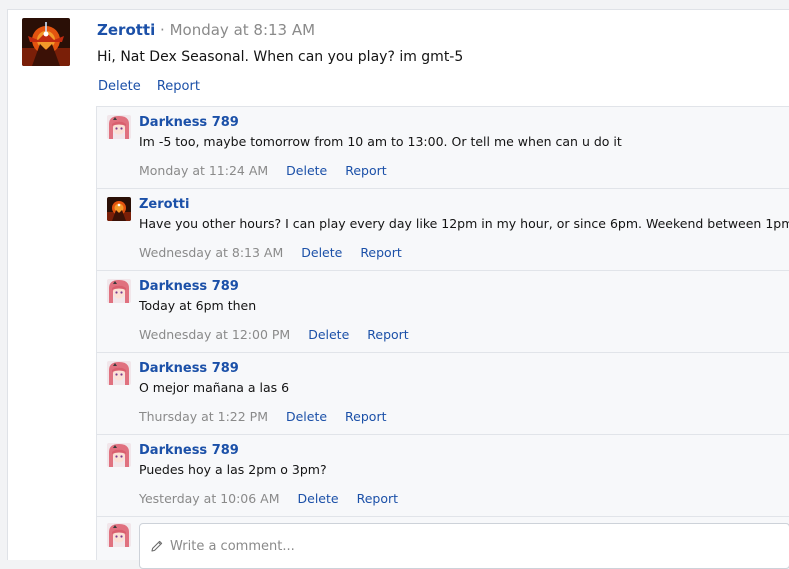  I want to click on comment-text: Today at 6pm then, so click(198, 305).